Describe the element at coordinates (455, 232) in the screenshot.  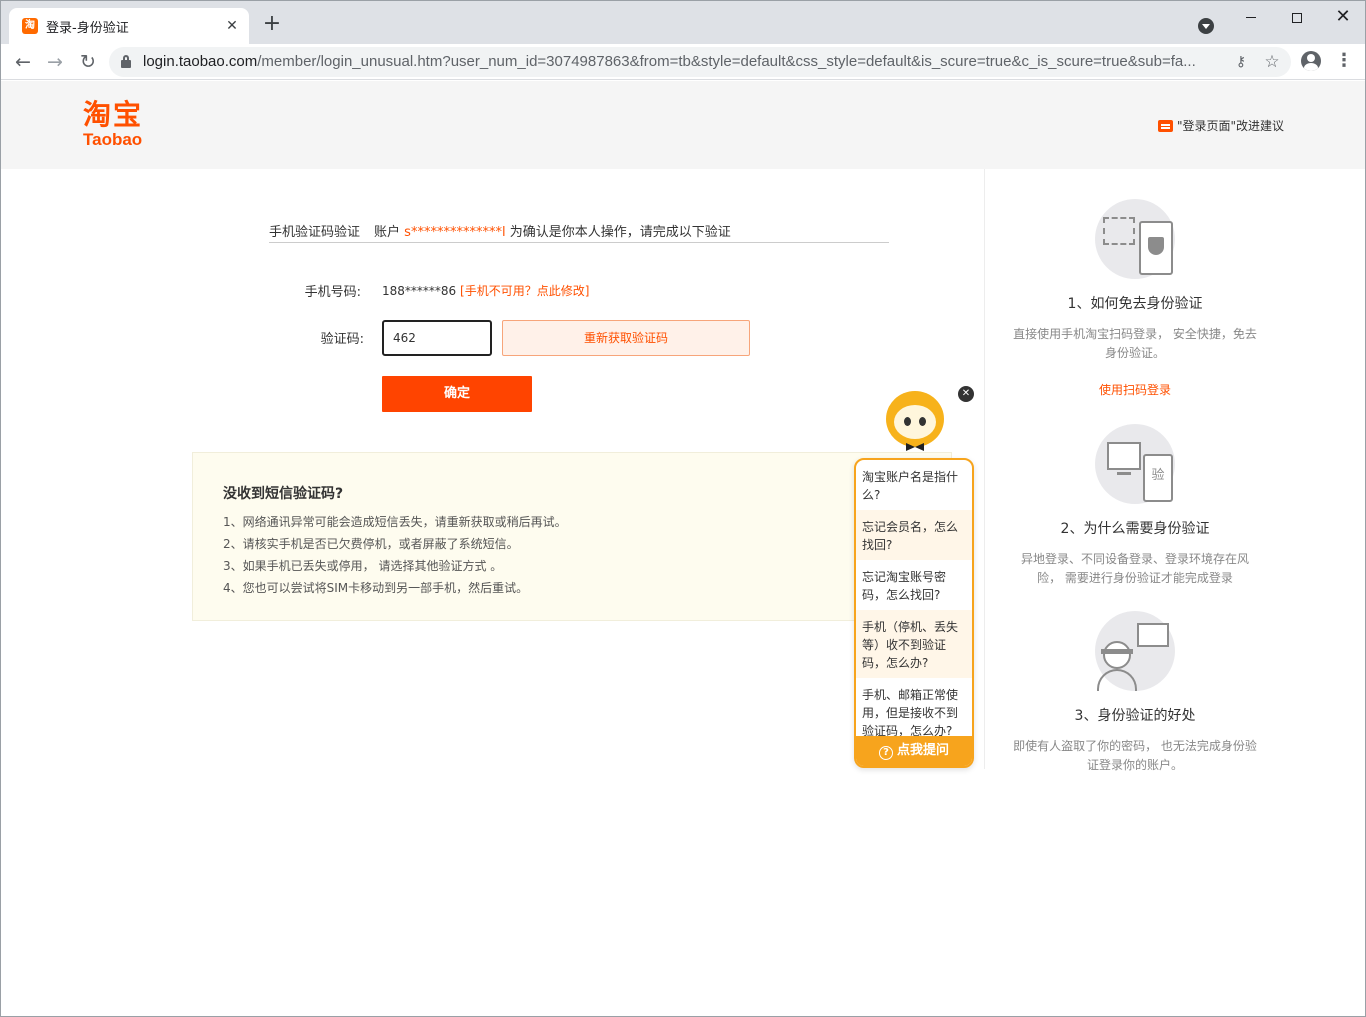
I see `account-masked: s**************l` at that location.